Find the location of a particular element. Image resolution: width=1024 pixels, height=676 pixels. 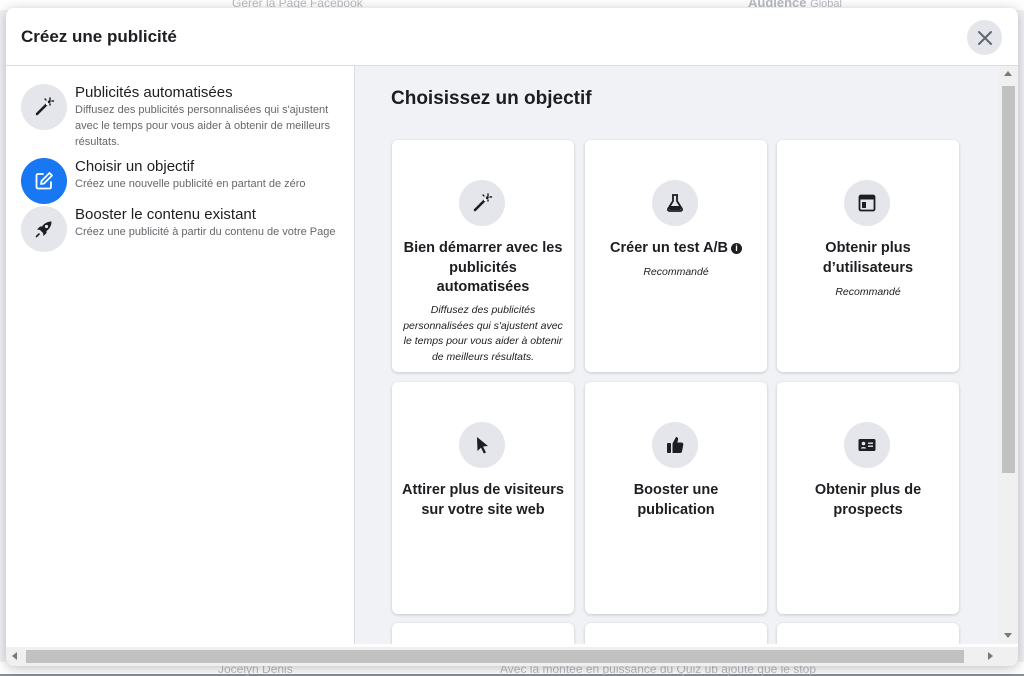

flask-icon is located at coordinates (675, 203).